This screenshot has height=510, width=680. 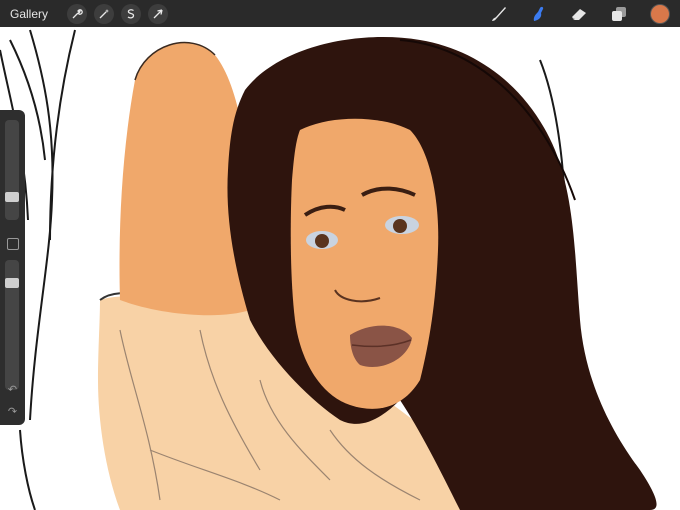 I want to click on actions-icon, so click(x=77, y=13).